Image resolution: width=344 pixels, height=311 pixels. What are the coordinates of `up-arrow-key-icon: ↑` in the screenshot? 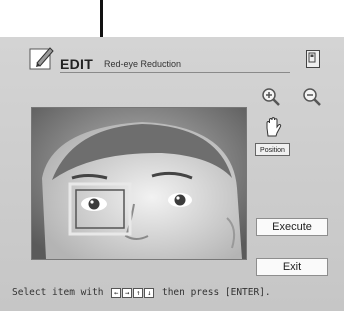 It's located at (138, 292).